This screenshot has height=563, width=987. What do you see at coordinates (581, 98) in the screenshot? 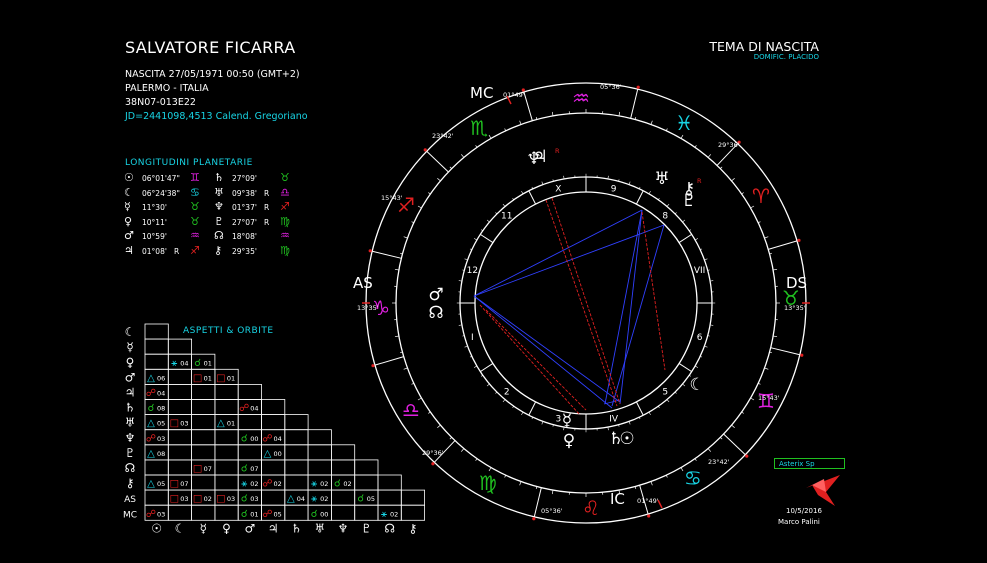
I see `zodiac-sign-icon: ♒` at bounding box center [581, 98].